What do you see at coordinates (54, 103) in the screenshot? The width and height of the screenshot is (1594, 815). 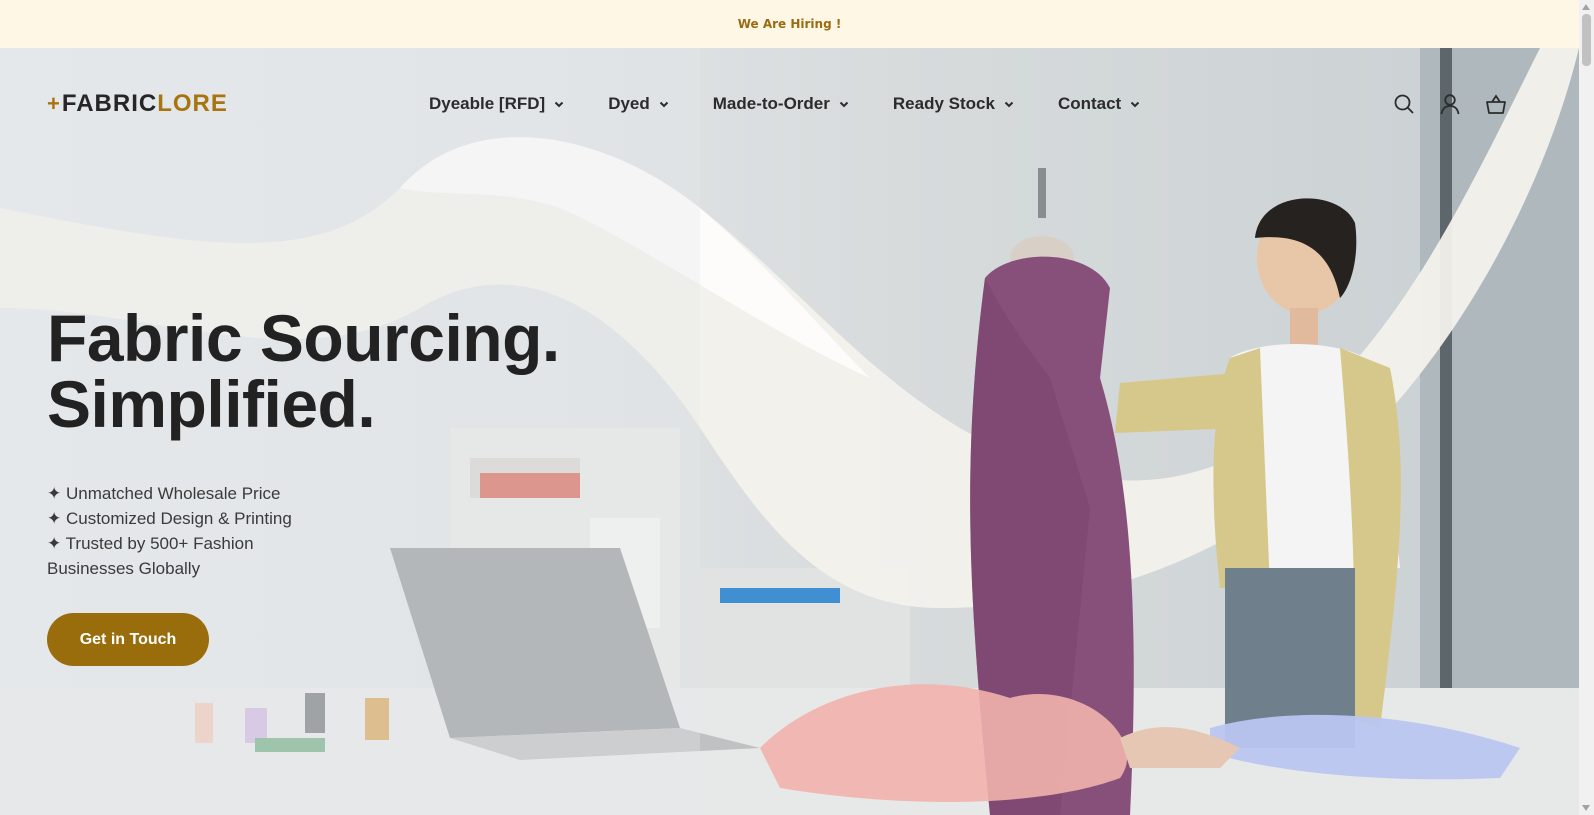 I see `logo-plus-icon: +` at bounding box center [54, 103].